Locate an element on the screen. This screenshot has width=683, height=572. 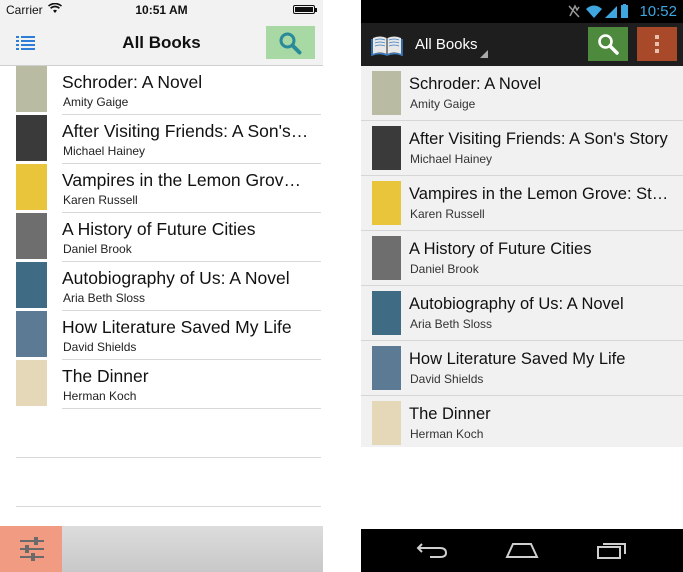
ios-nav-bar: All Books is located at coordinates (161, 43).